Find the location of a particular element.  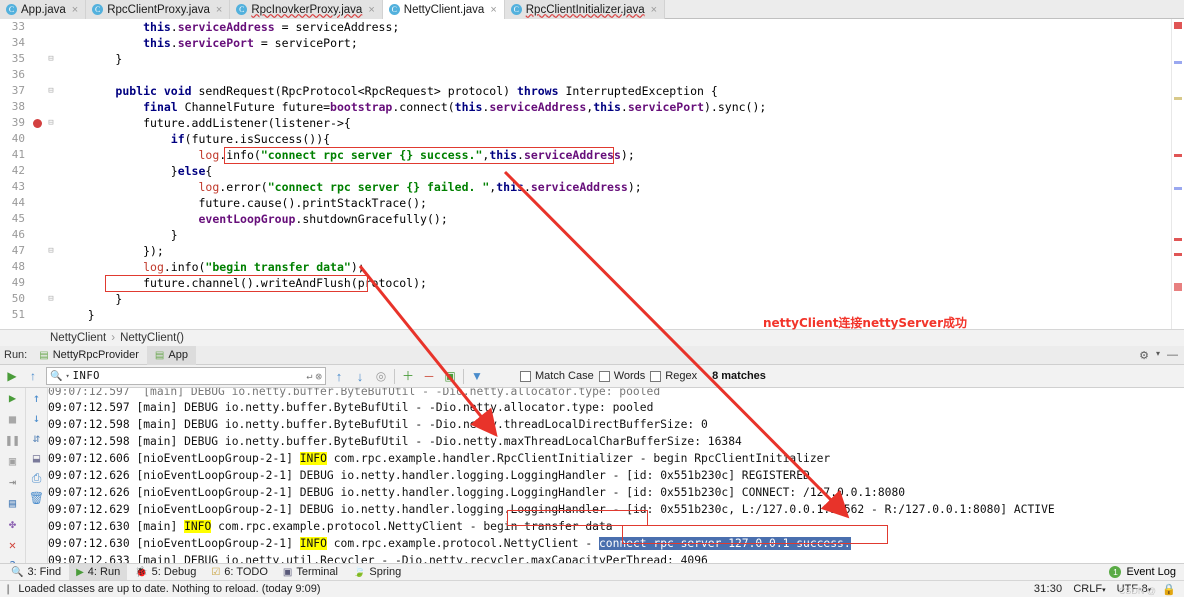

code-line: 35 ⊟ } is located at coordinates (592, 59).